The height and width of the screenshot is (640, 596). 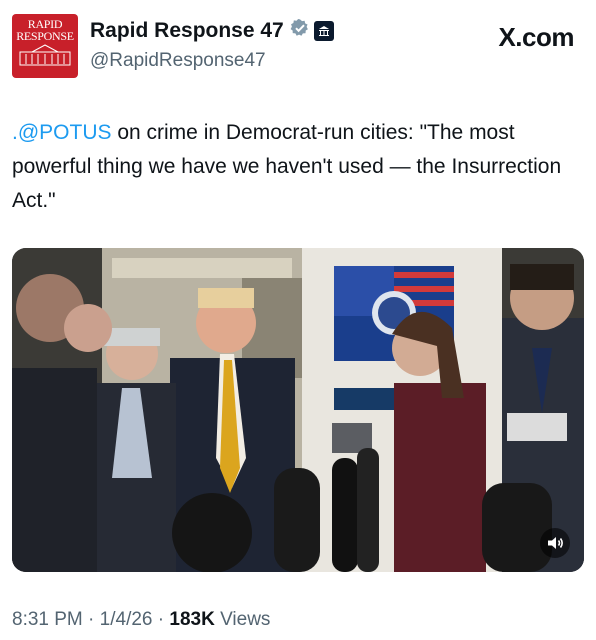 I want to click on tweet-time: 8:31 PM, so click(x=47, y=619).